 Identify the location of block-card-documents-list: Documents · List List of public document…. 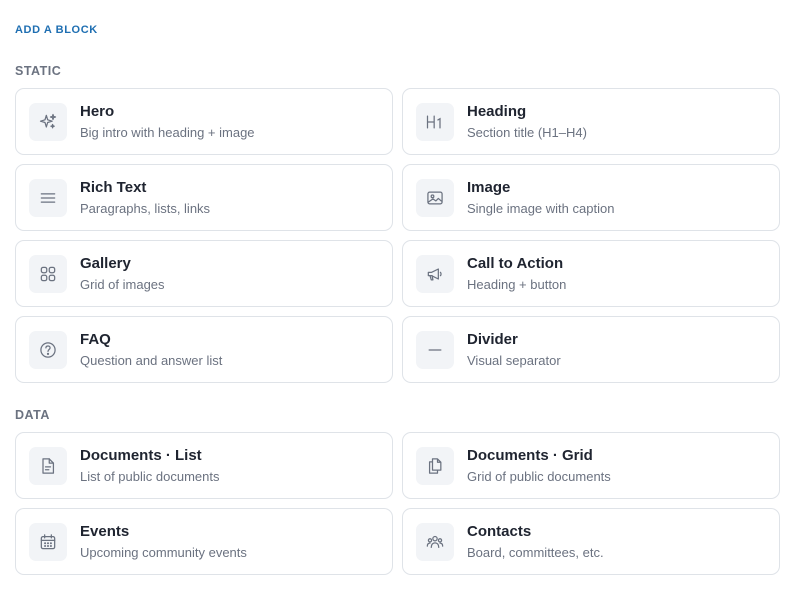
(204, 465).